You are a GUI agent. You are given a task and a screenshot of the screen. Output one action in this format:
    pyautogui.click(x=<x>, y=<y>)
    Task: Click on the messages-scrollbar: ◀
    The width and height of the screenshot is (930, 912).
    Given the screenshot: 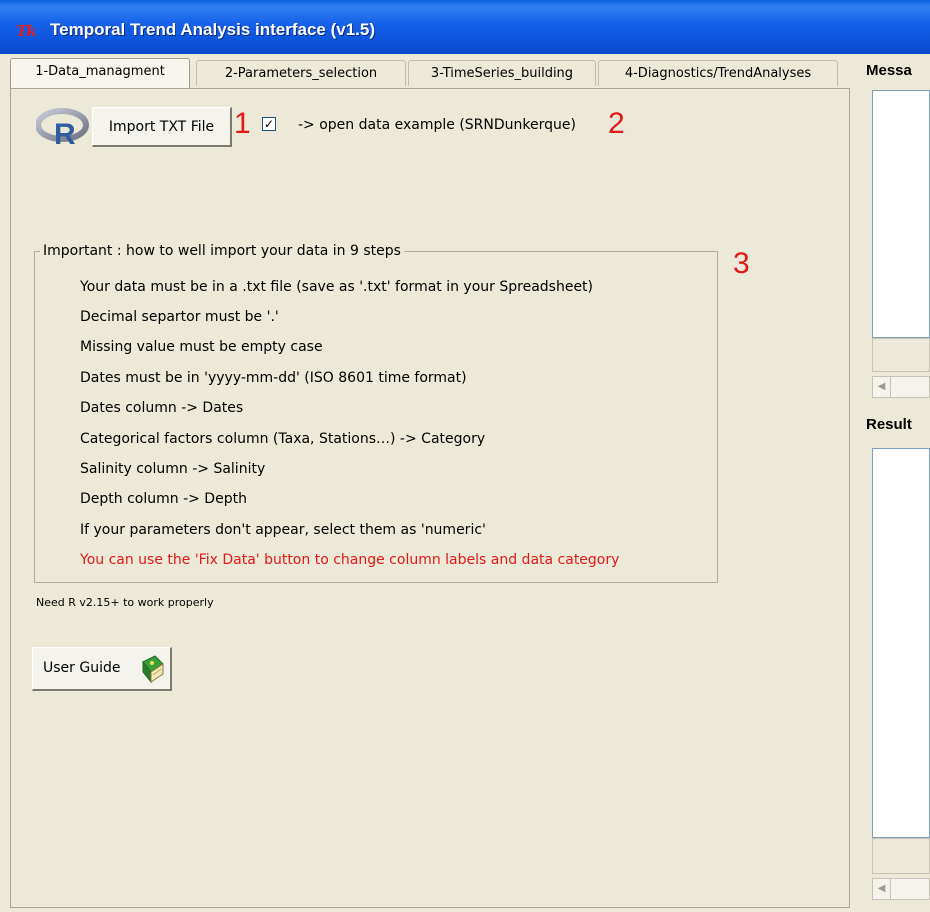 What is the action you would take?
    pyautogui.click(x=901, y=387)
    